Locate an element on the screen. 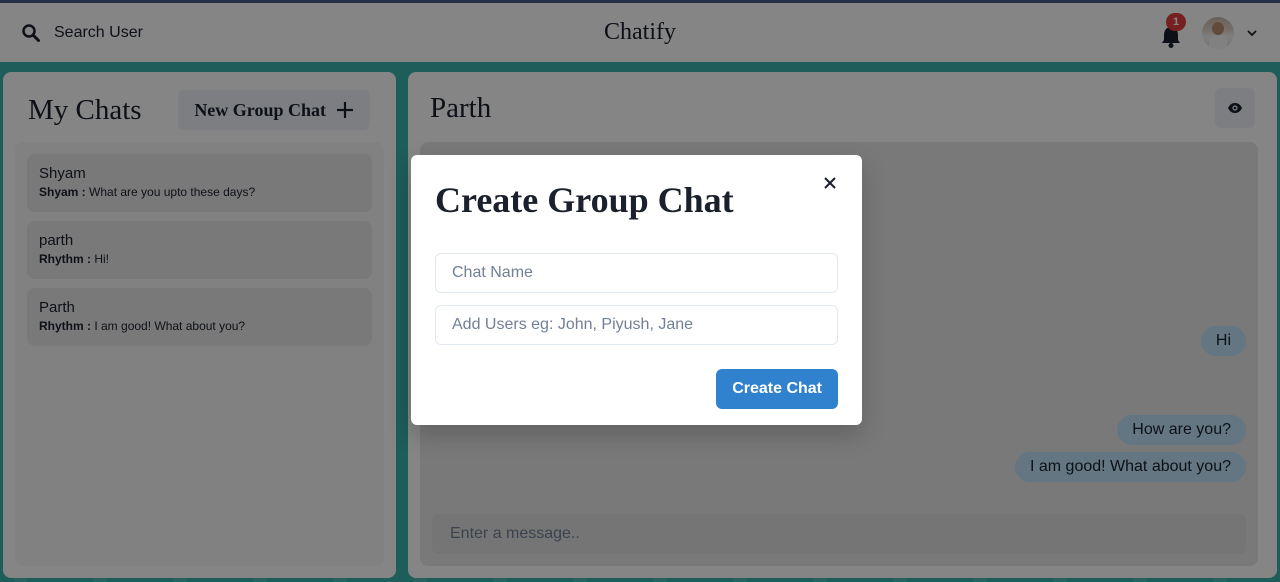  modal-title: Create Group Chat is located at coordinates (584, 200).